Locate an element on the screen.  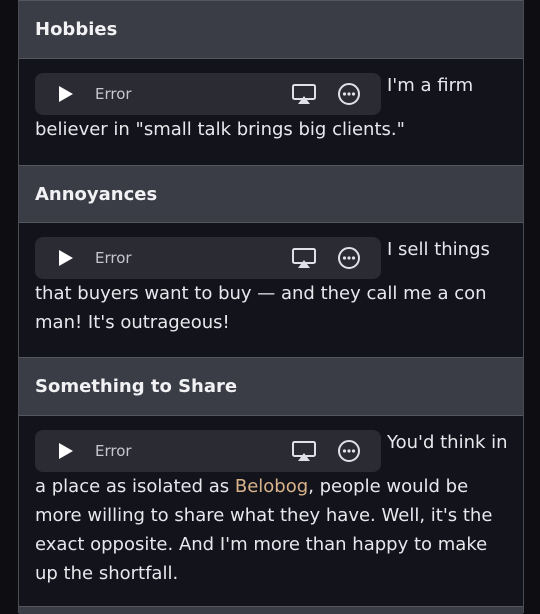
section-header-annoyances: Annoyances is located at coordinates (271, 194).